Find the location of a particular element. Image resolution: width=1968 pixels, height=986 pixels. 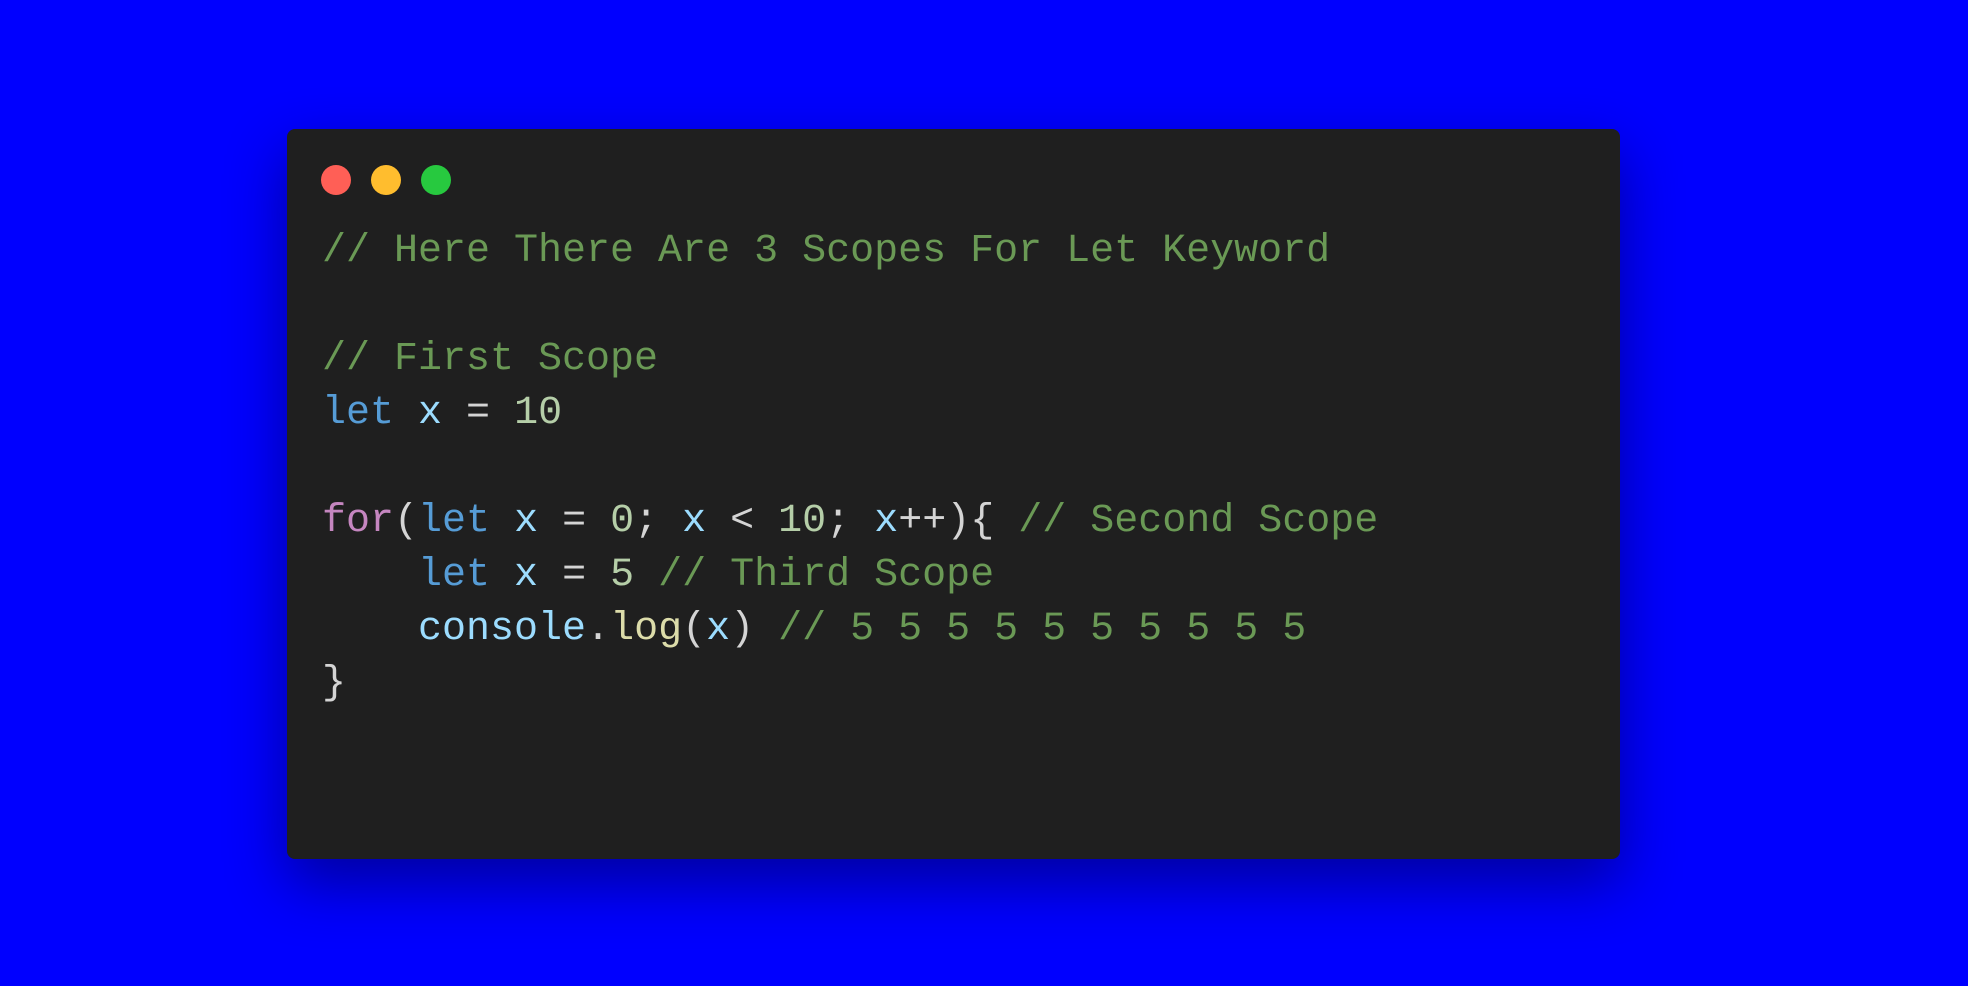

code-token-punct: ++){ is located at coordinates (958, 521).